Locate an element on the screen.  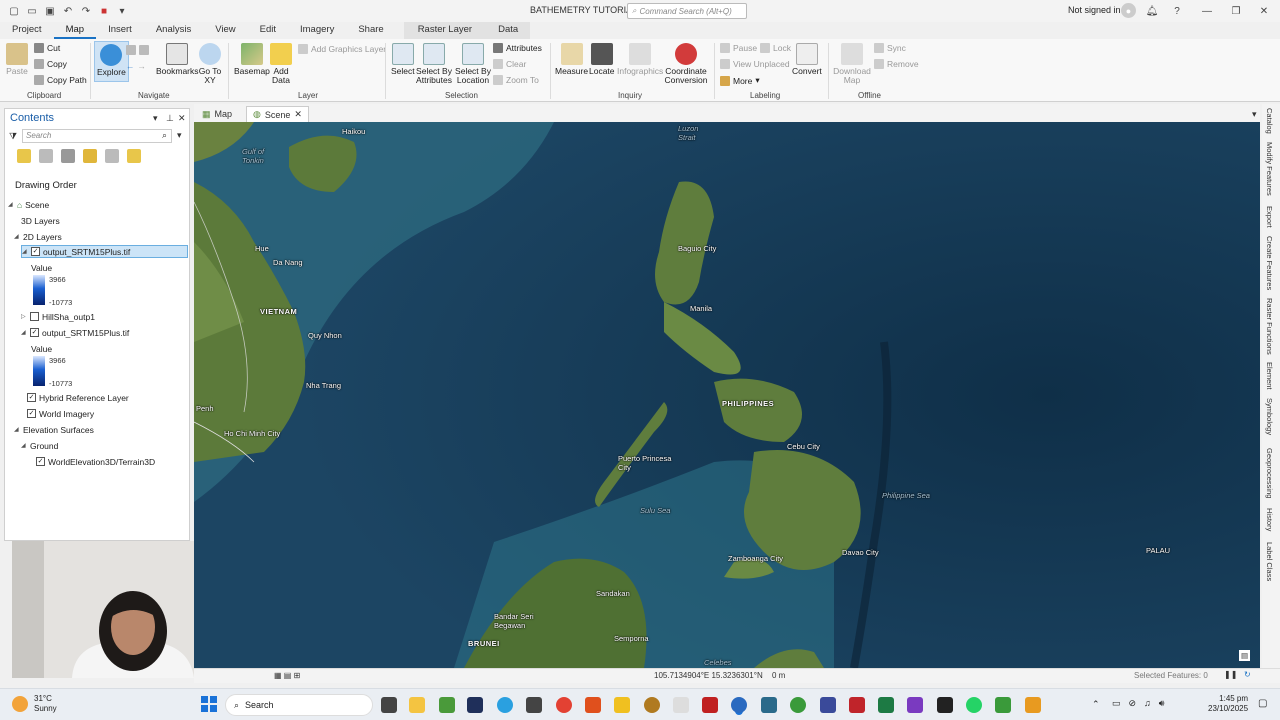
options-chevron-icon: ▾ is located at coordinates (155, 118).